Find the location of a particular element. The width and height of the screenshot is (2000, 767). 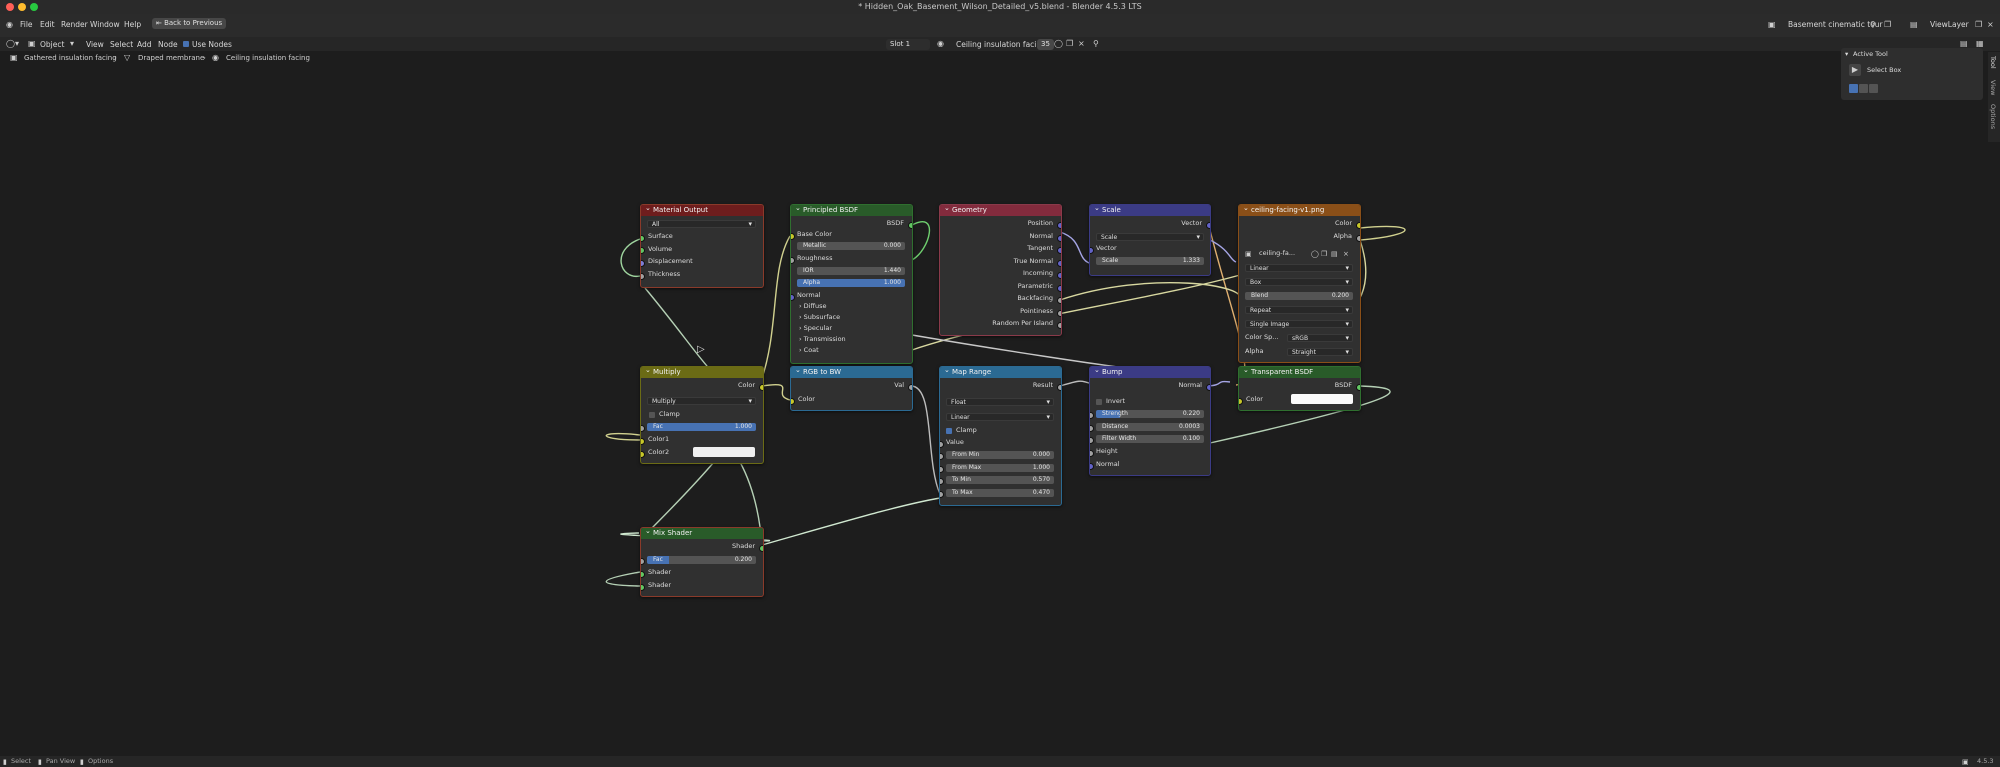

node-header: Geometry is located at coordinates (1000, 210).